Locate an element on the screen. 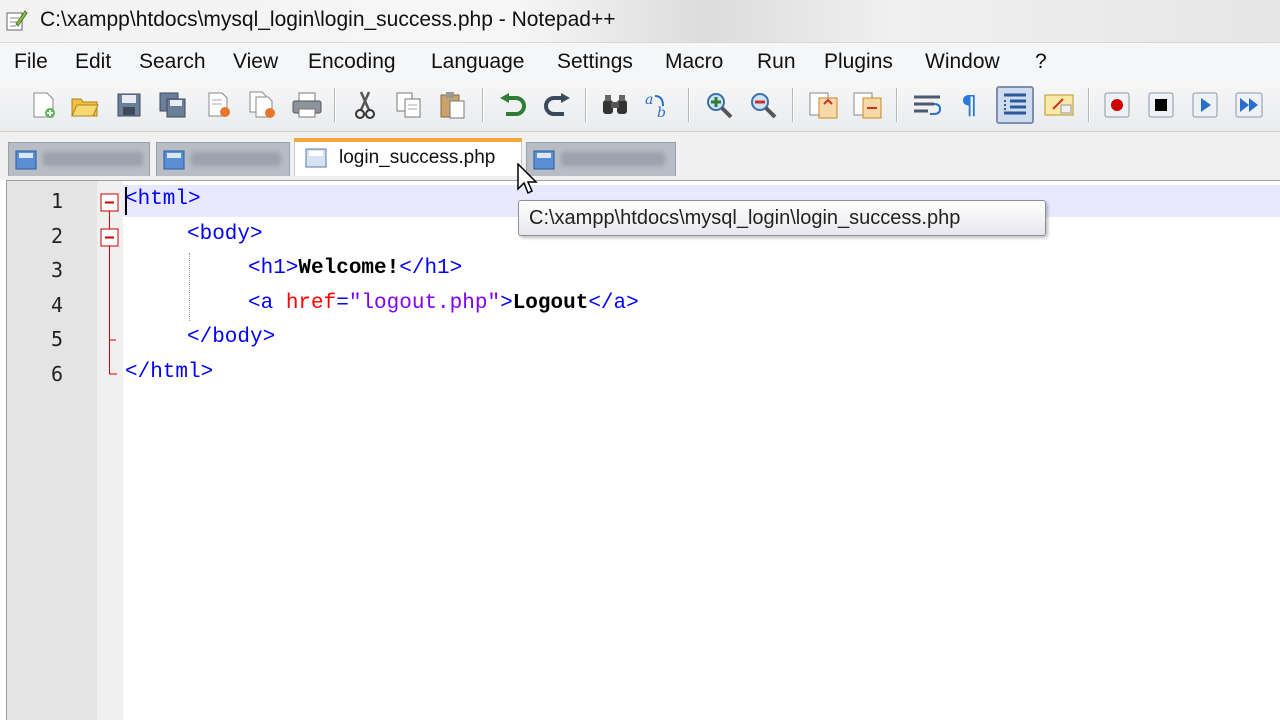  code-line-6: </html> is located at coordinates (169, 372).